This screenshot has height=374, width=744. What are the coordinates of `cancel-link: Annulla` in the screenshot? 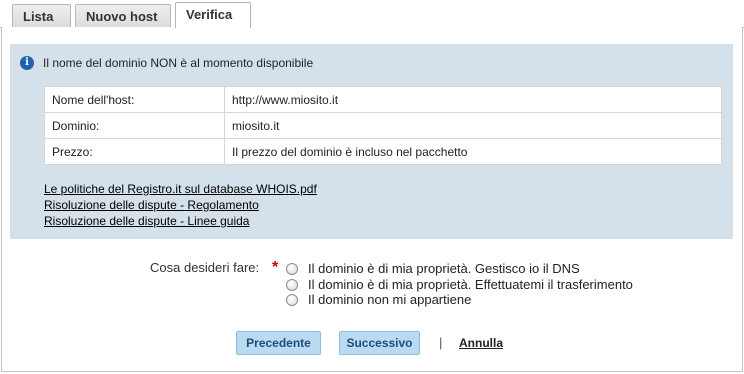 It's located at (481, 343).